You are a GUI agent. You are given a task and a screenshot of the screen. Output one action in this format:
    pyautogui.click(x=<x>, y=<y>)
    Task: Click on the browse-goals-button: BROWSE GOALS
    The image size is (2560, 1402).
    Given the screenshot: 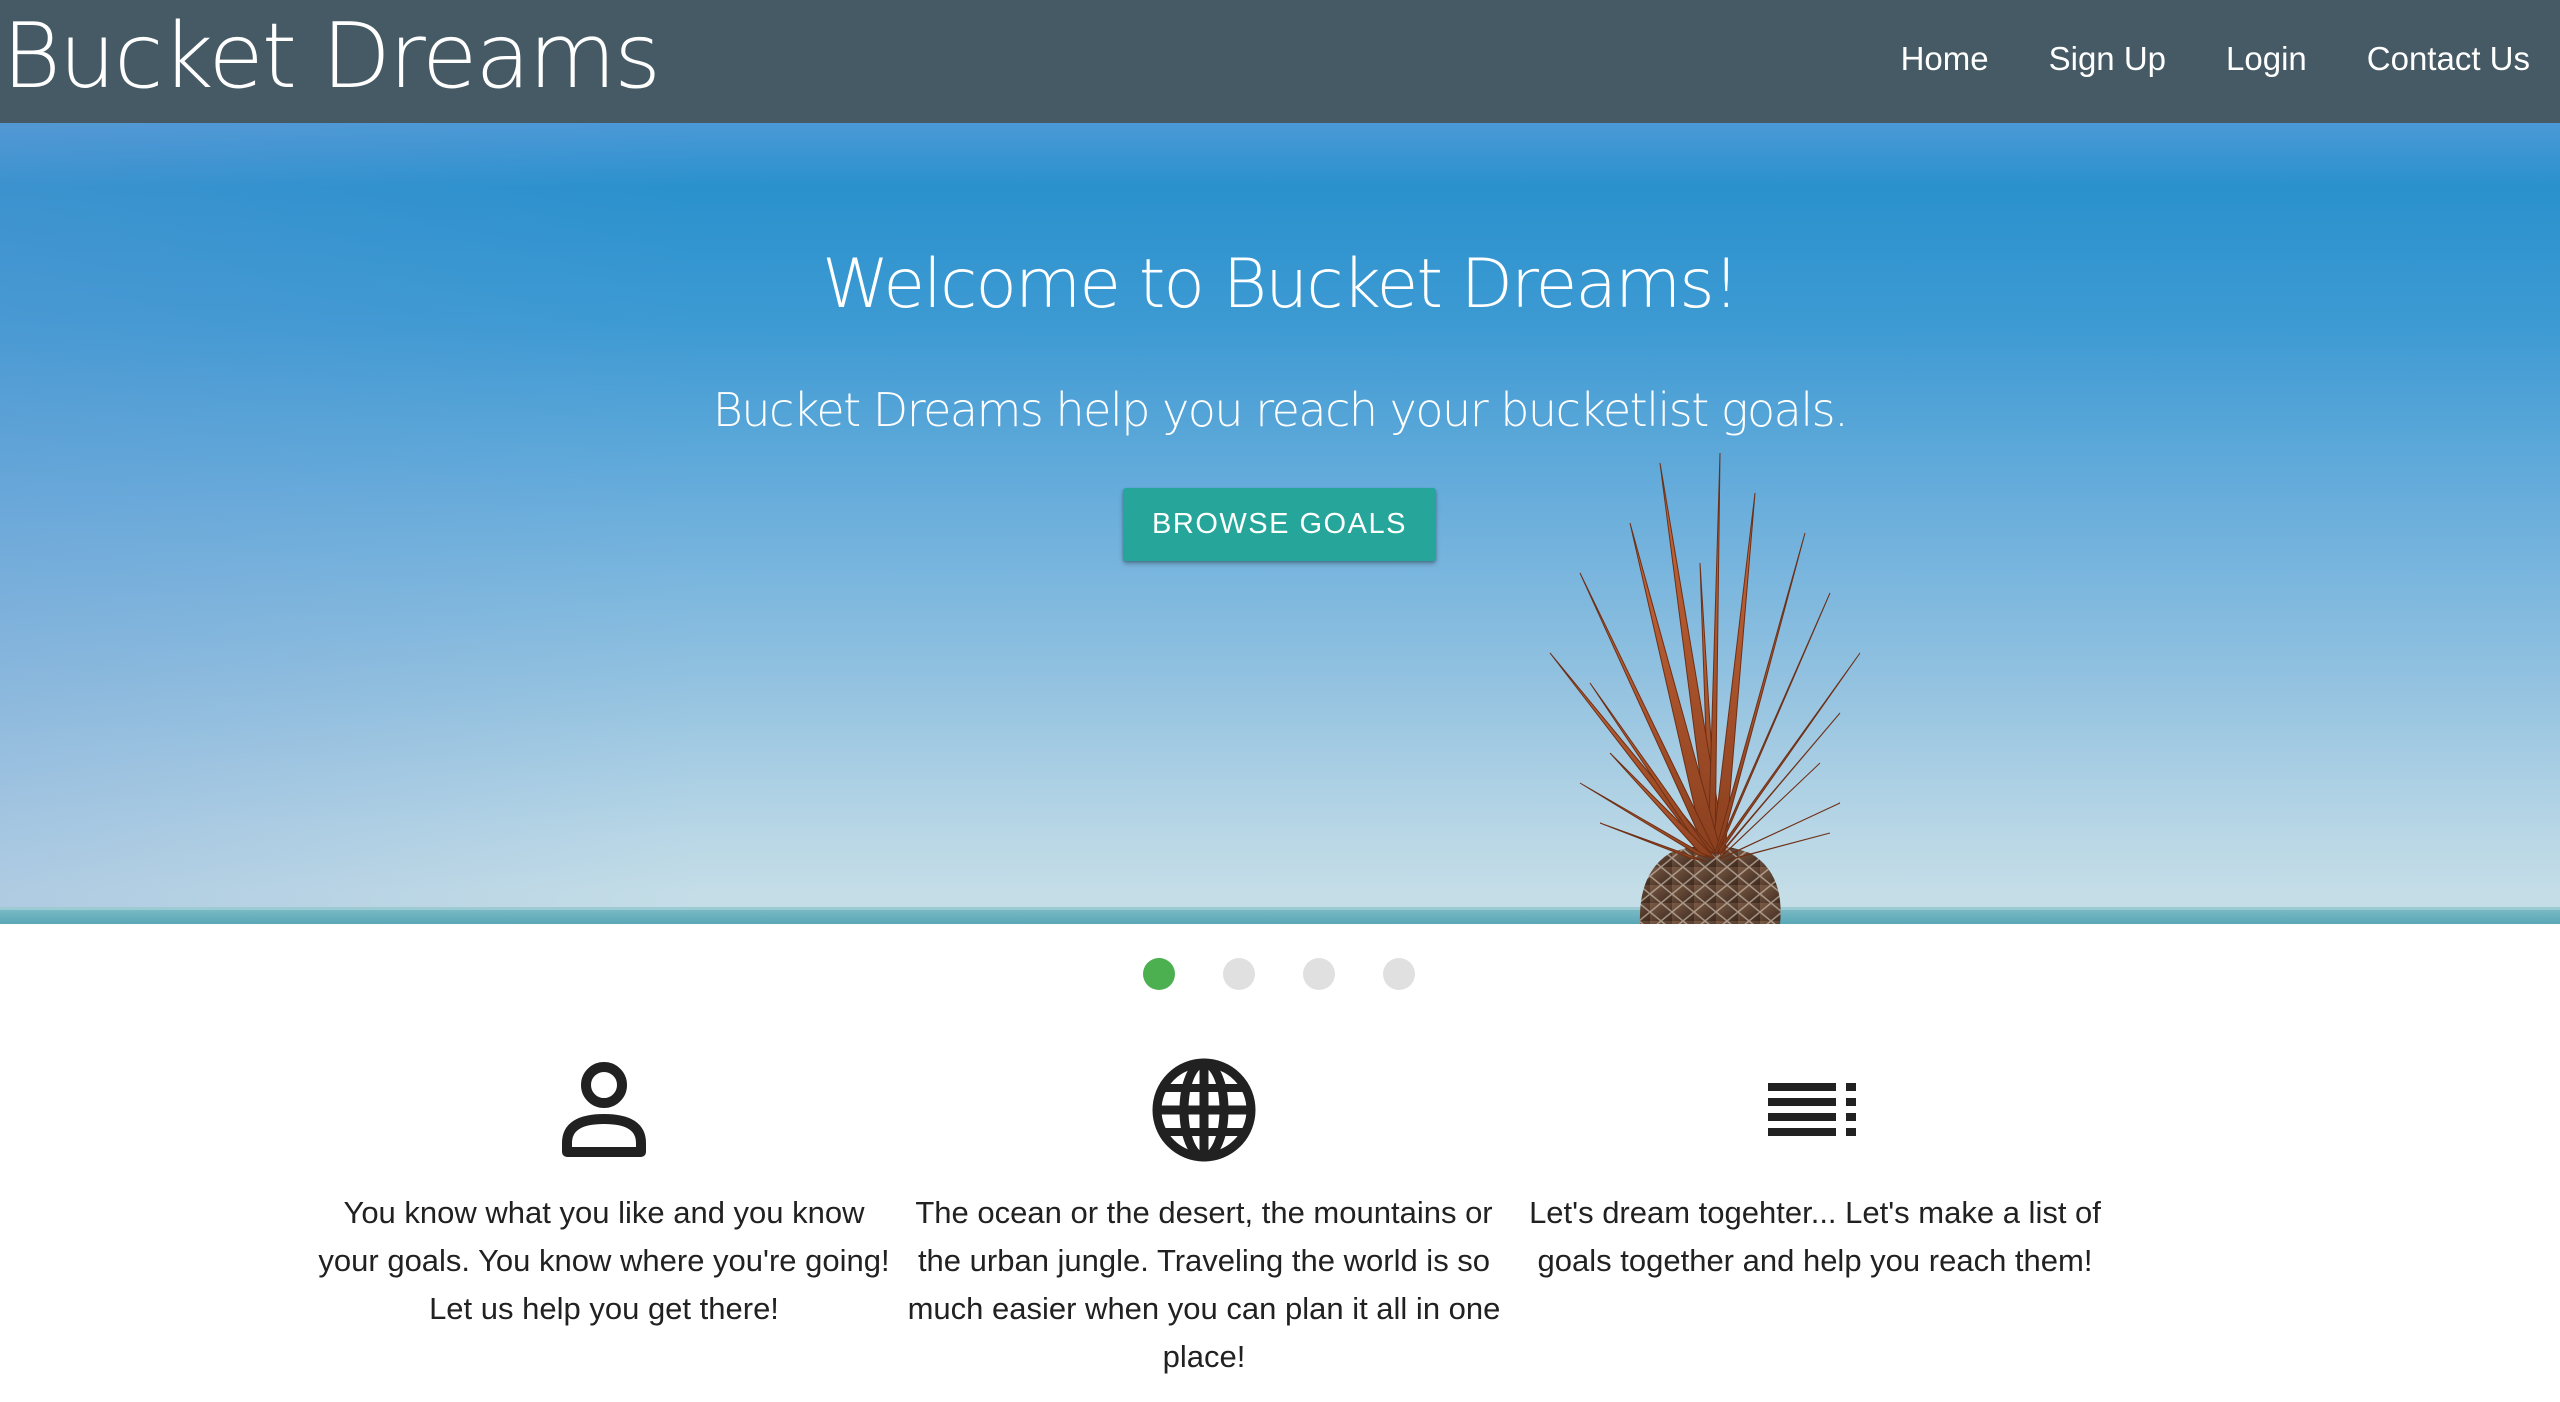 What is the action you would take?
    pyautogui.click(x=1279, y=524)
    